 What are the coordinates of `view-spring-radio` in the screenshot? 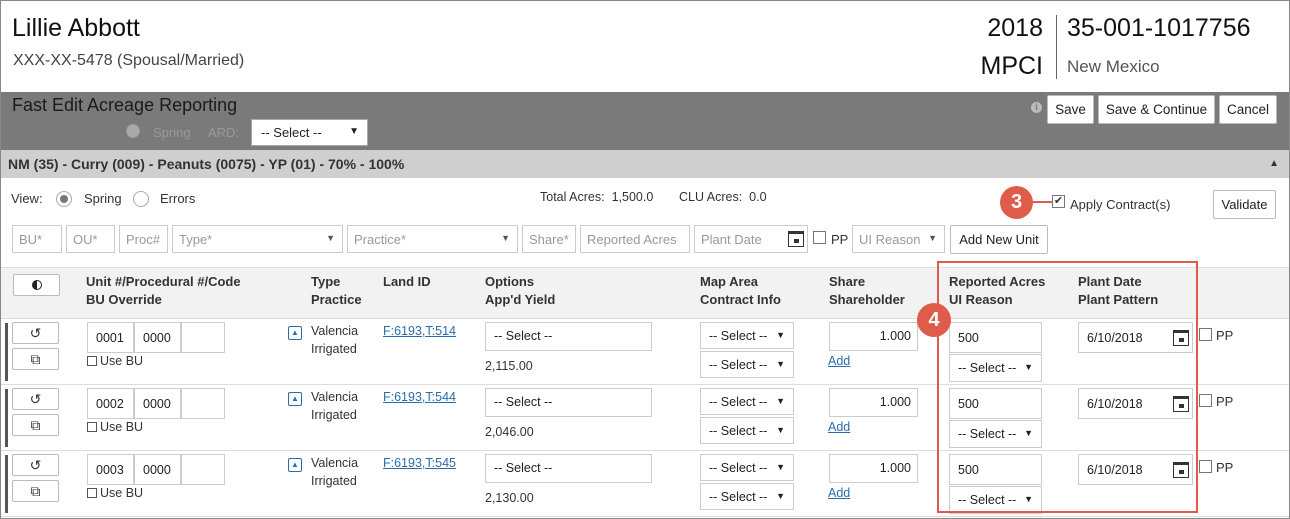 It's located at (64, 199).